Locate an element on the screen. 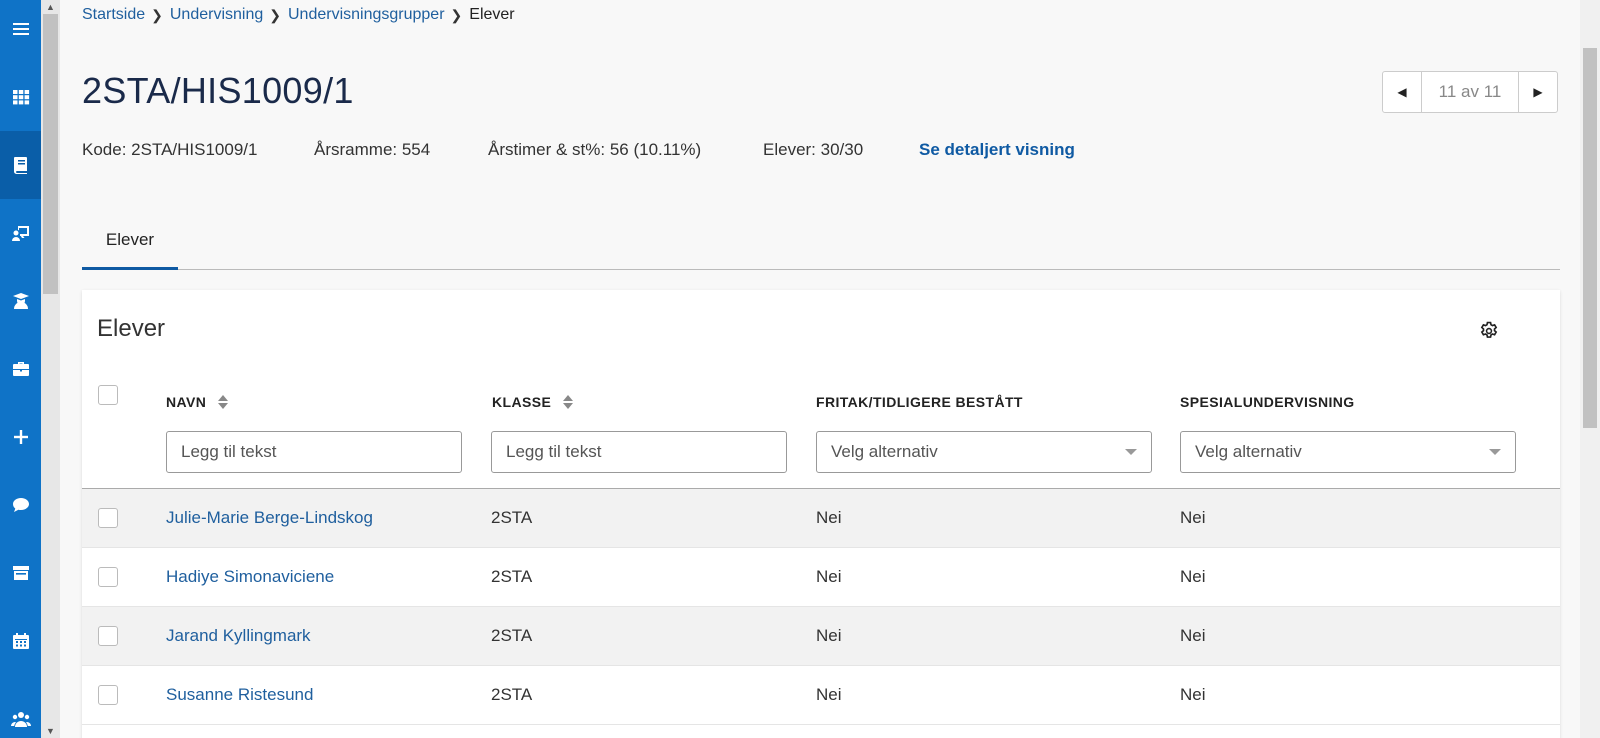 Image resolution: width=1600 pixels, height=738 pixels. nav-item-add is located at coordinates (20, 437).